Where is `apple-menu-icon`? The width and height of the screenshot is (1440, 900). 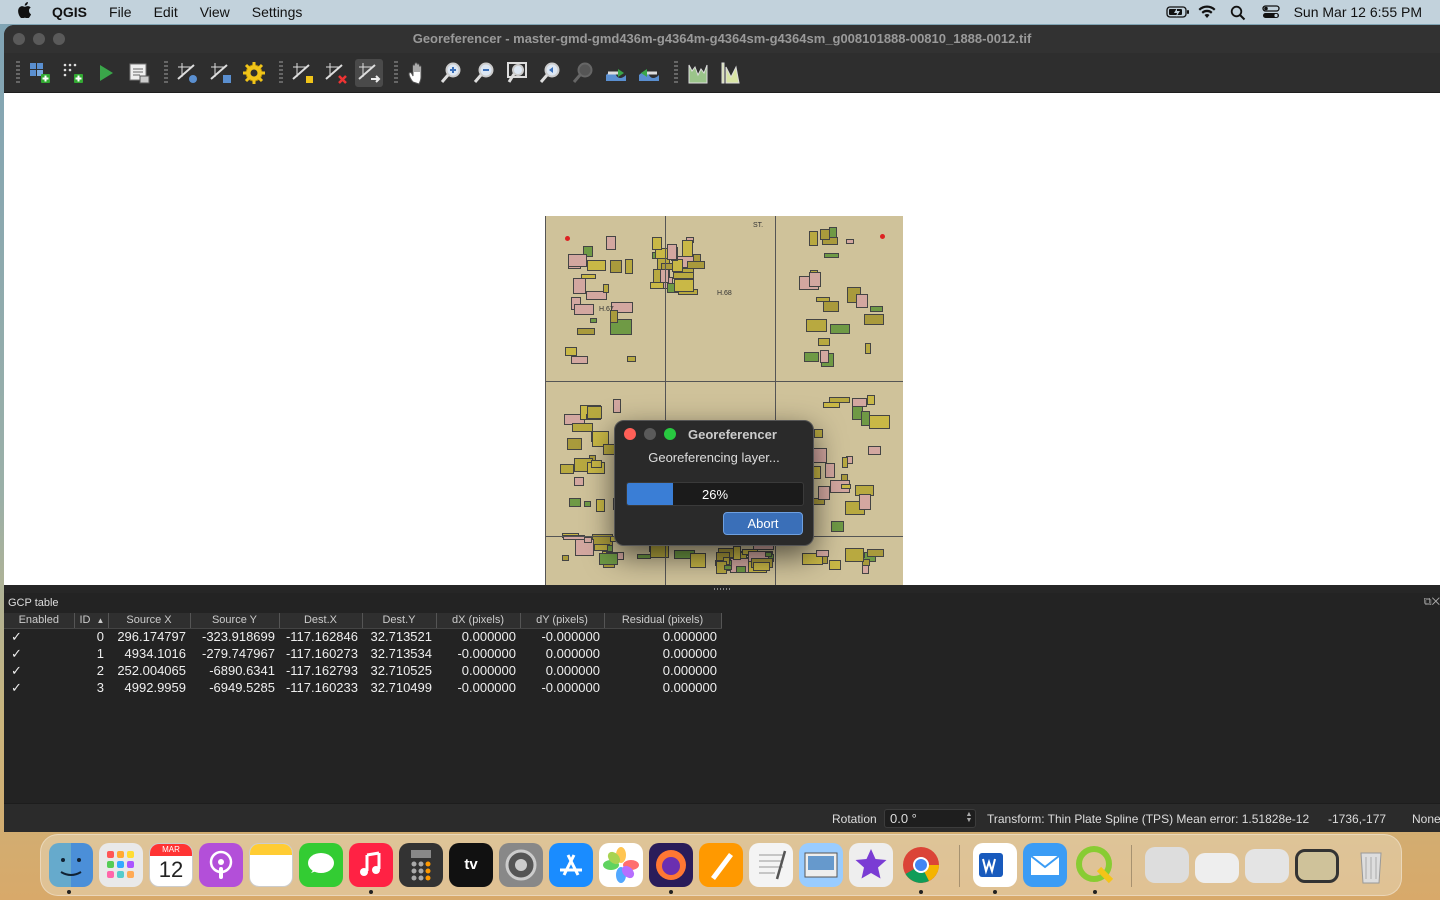 apple-menu-icon is located at coordinates (25, 12).